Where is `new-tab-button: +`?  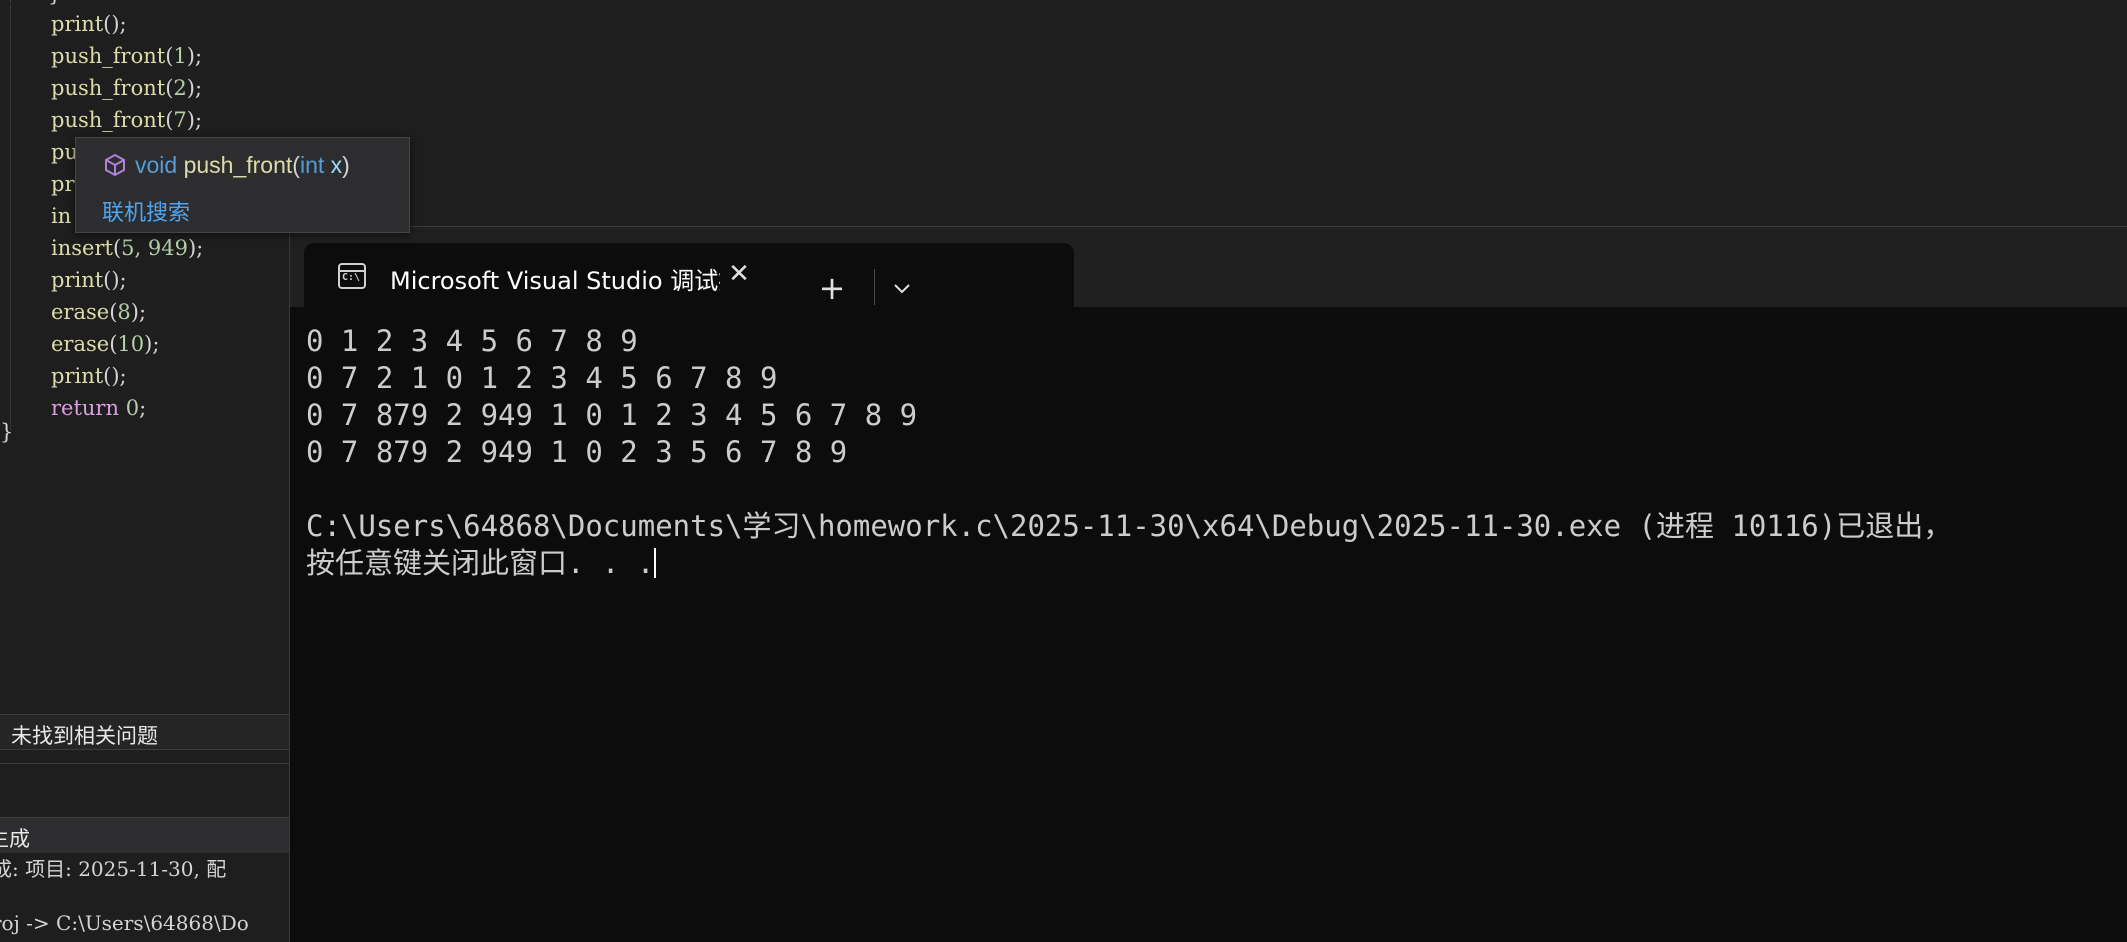
new-tab-button: + is located at coordinates (832, 288).